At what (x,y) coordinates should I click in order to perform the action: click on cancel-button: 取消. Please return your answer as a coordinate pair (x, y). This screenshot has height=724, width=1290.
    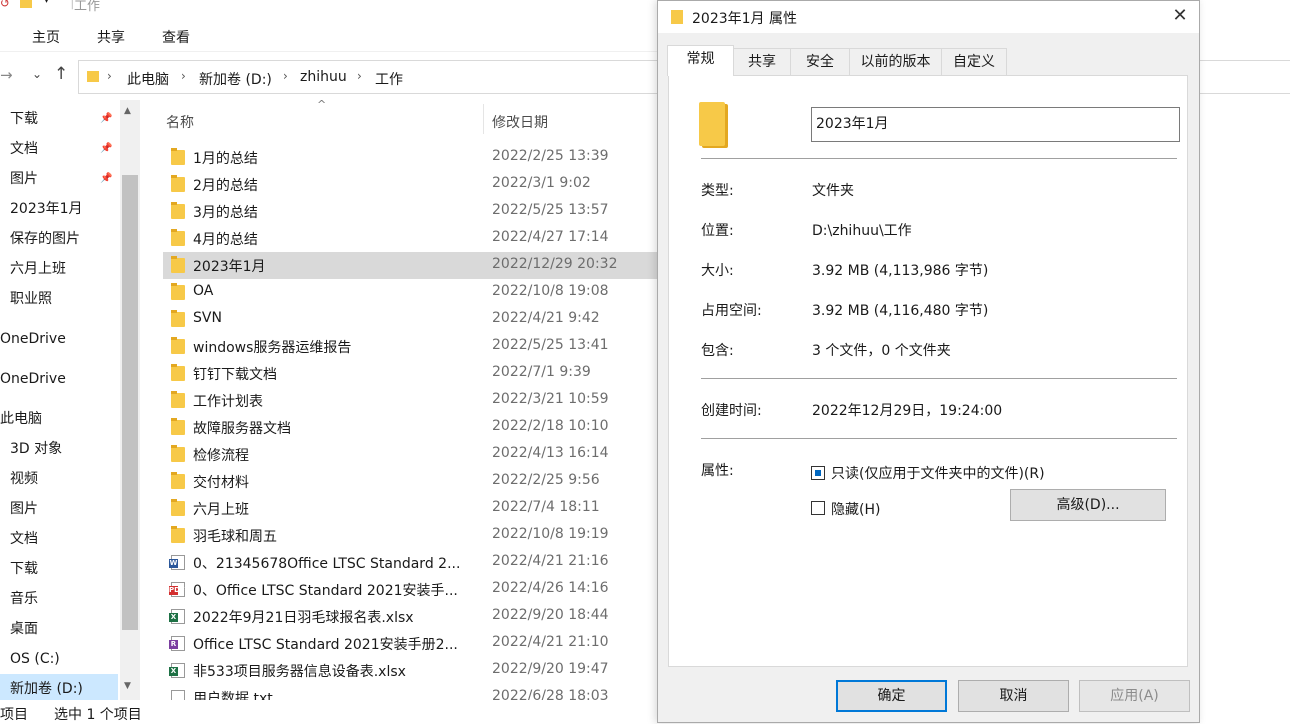
    Looking at the image, I should click on (1013, 696).